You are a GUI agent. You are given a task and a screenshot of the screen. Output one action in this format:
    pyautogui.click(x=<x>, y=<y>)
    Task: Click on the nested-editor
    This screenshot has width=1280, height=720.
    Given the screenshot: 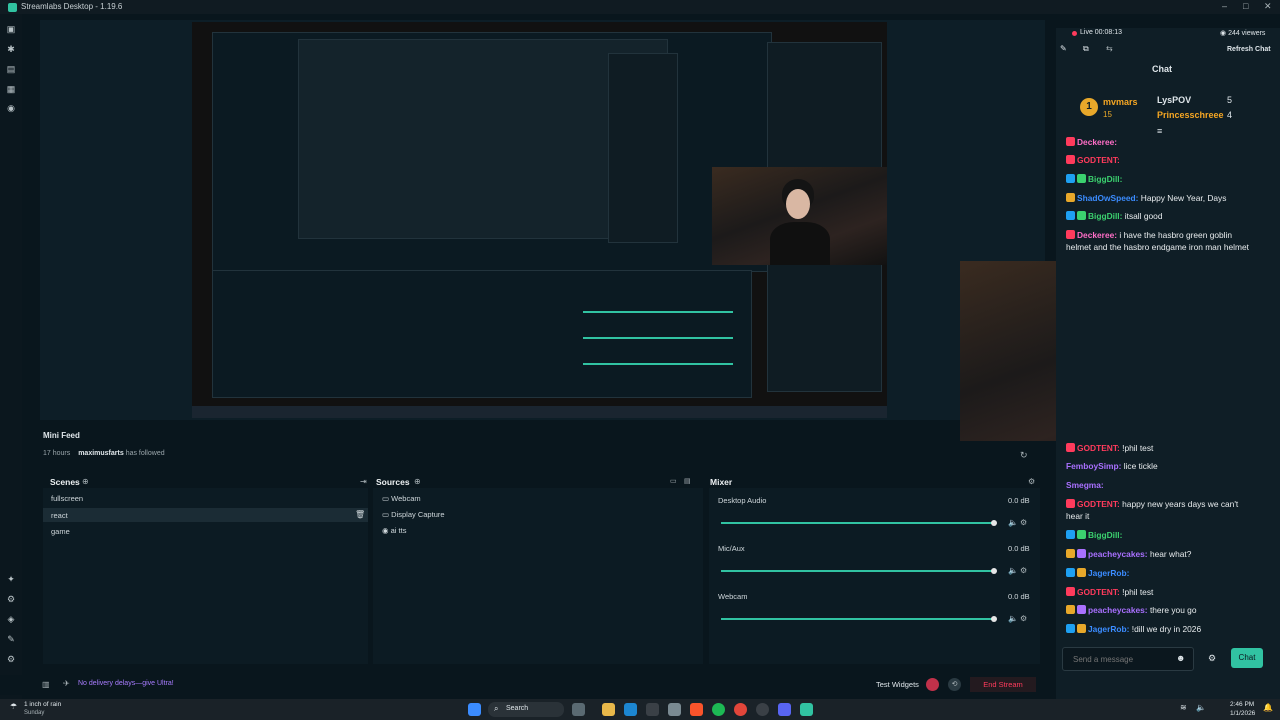 What is the action you would take?
    pyautogui.click(x=482, y=334)
    